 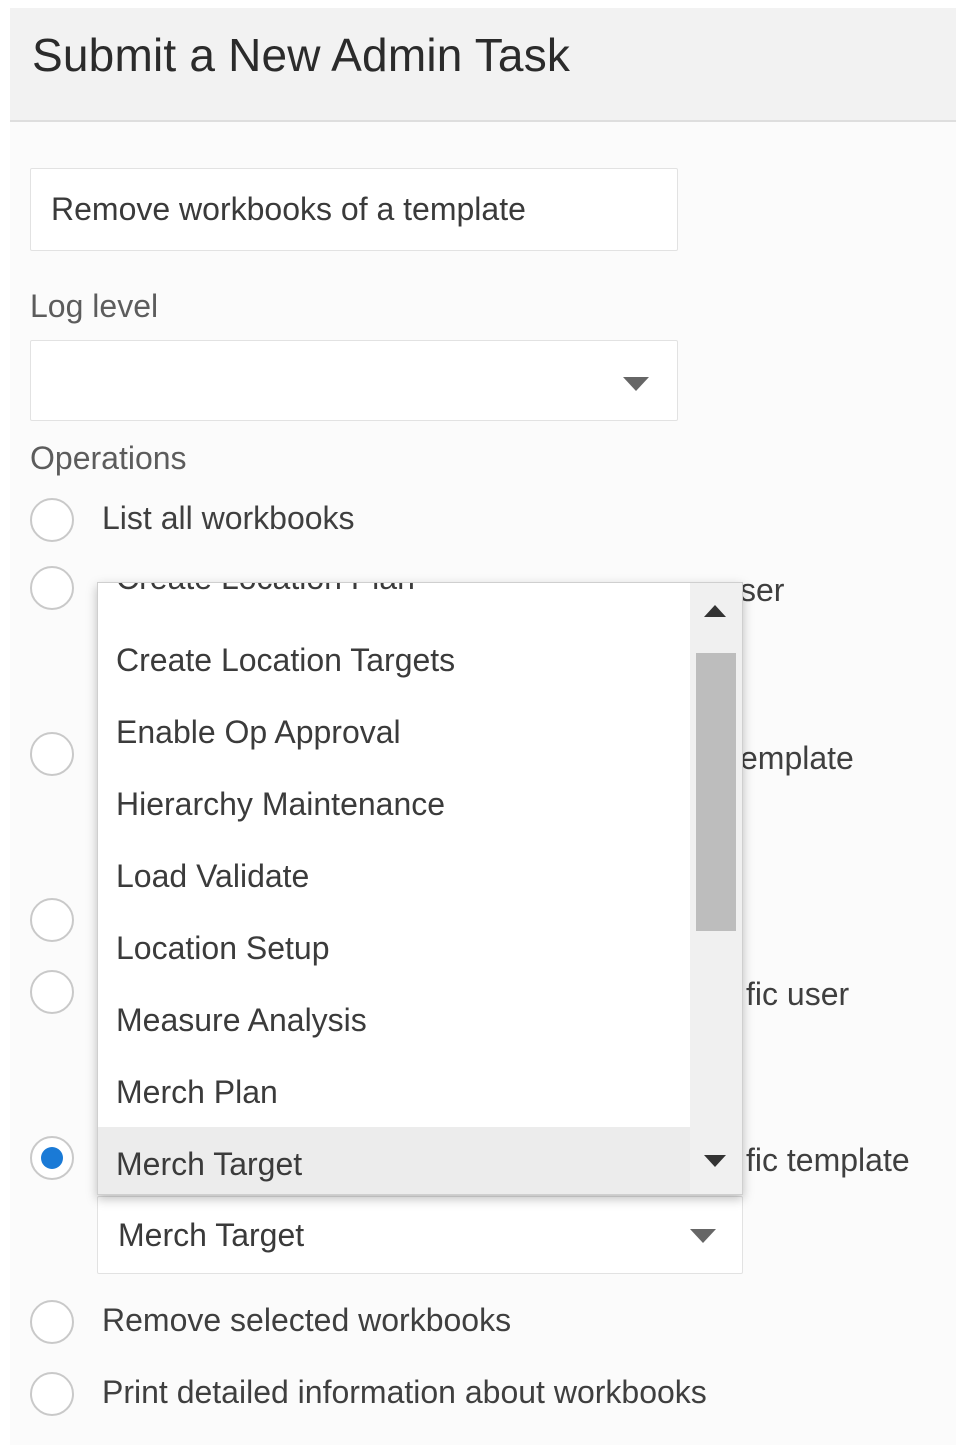 I want to click on page-title: Submit a New Admin Task, so click(x=301, y=55).